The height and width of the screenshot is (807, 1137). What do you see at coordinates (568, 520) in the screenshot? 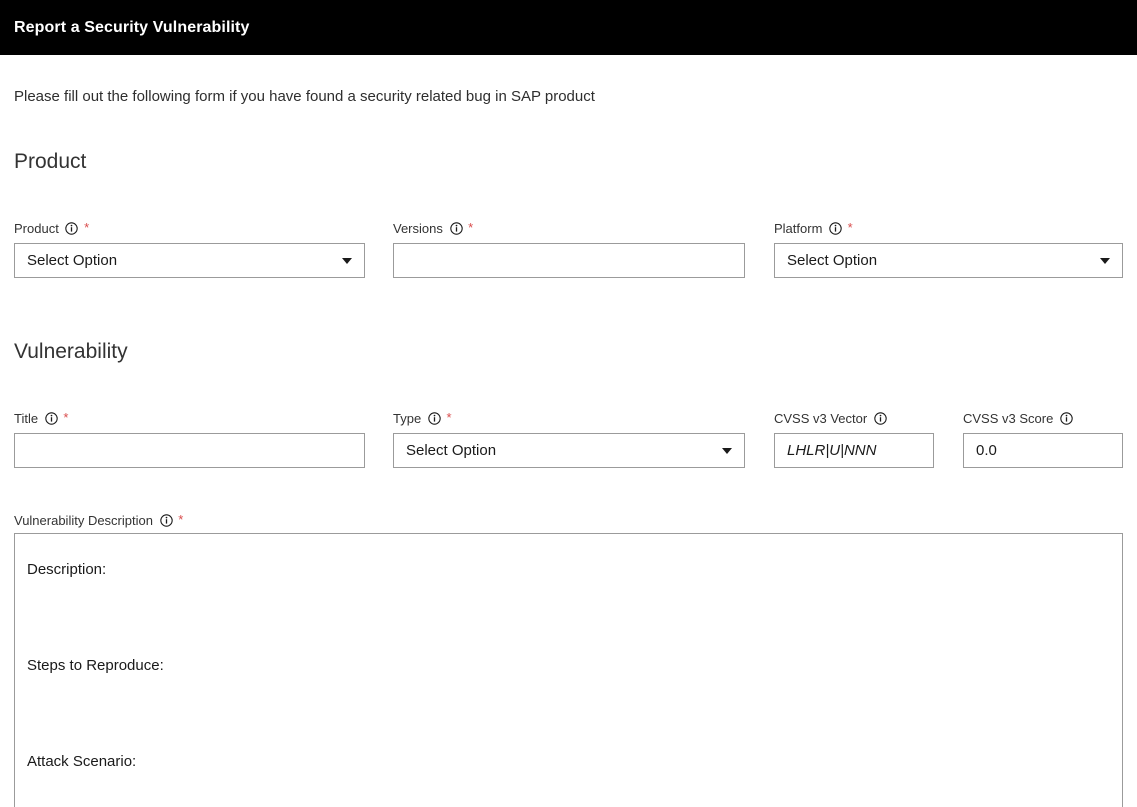
I see `label-vulnerability-description: Vulnerability Description *` at bounding box center [568, 520].